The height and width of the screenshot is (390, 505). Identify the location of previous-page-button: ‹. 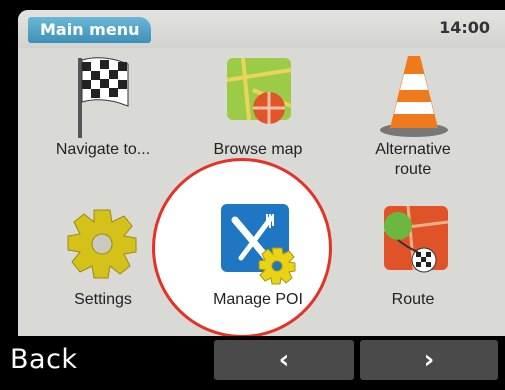
(284, 360).